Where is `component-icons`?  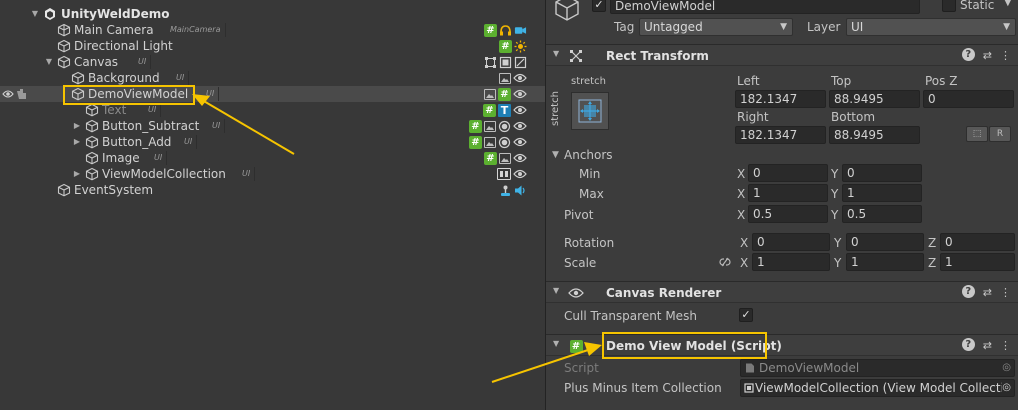 component-icons is located at coordinates (513, 78).